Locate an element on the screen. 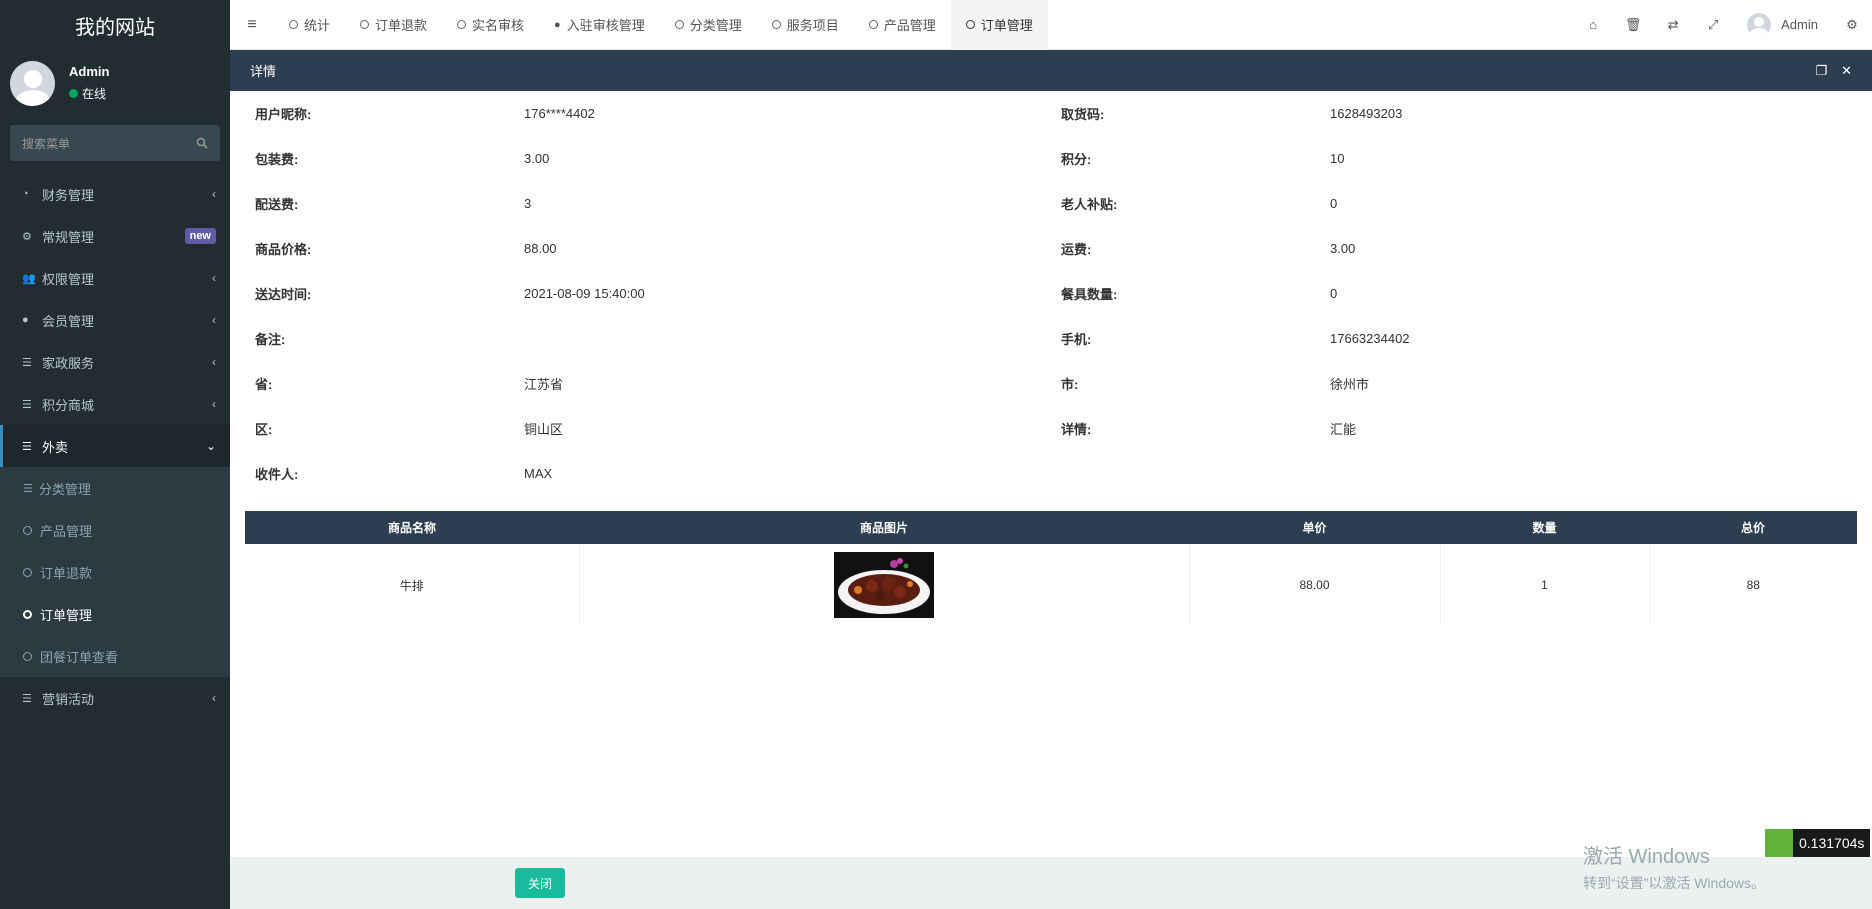 This screenshot has width=1872, height=909. column-header: 总价 is located at coordinates (1753, 527).